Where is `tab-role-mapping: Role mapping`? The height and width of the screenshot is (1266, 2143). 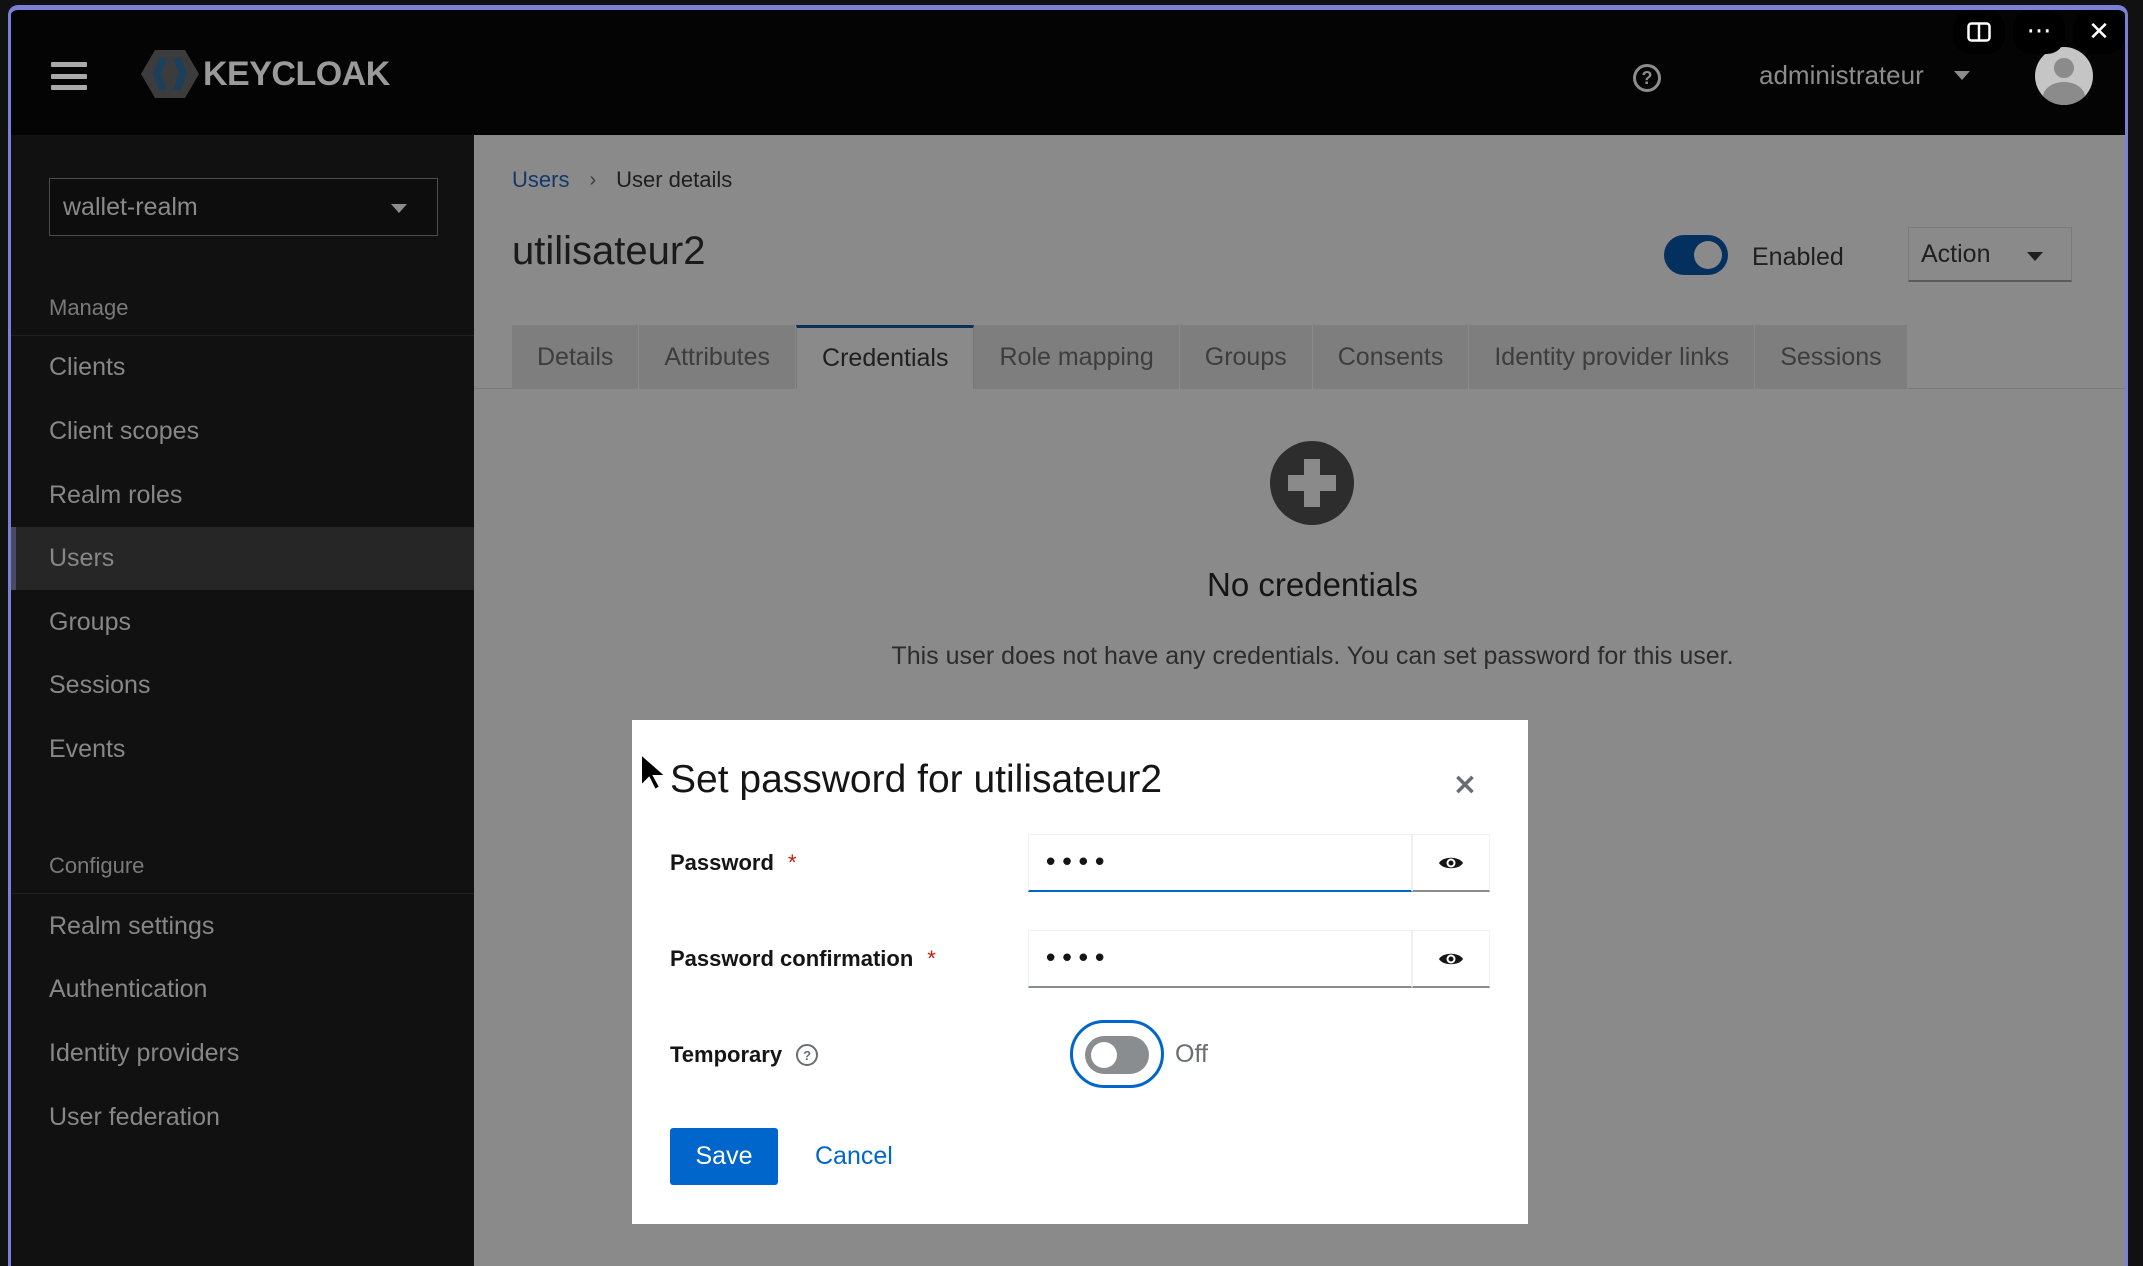 tab-role-mapping: Role mapping is located at coordinates (1077, 357).